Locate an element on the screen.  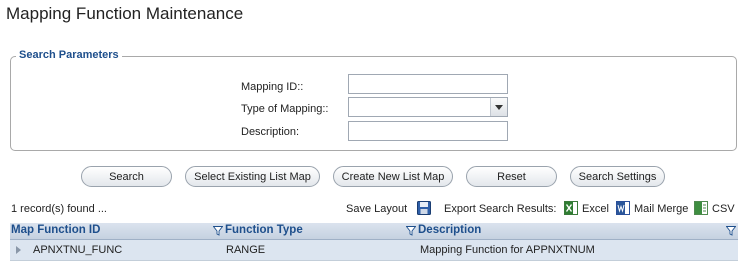
word-icon is located at coordinates (623, 208).